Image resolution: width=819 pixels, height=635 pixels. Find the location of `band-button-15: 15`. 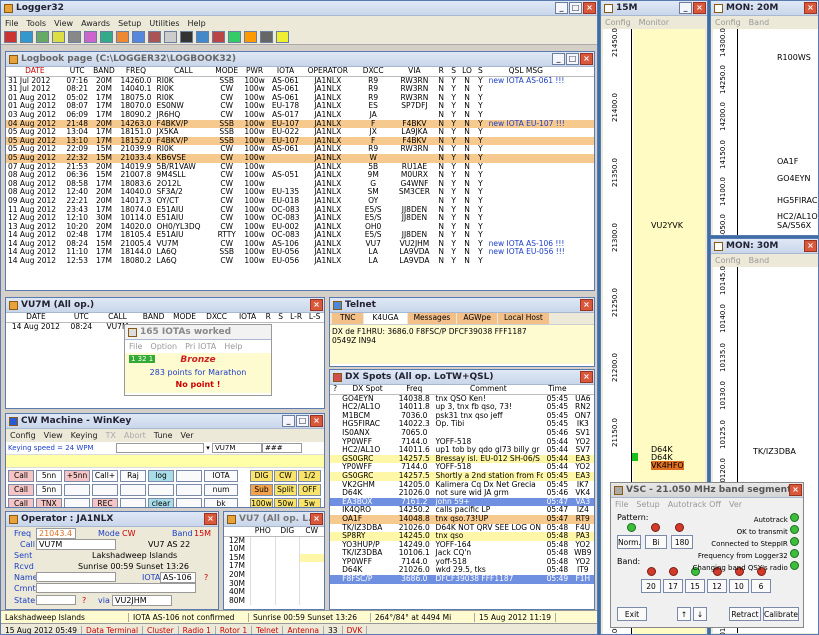

band-button-15: 15 is located at coordinates (695, 586).